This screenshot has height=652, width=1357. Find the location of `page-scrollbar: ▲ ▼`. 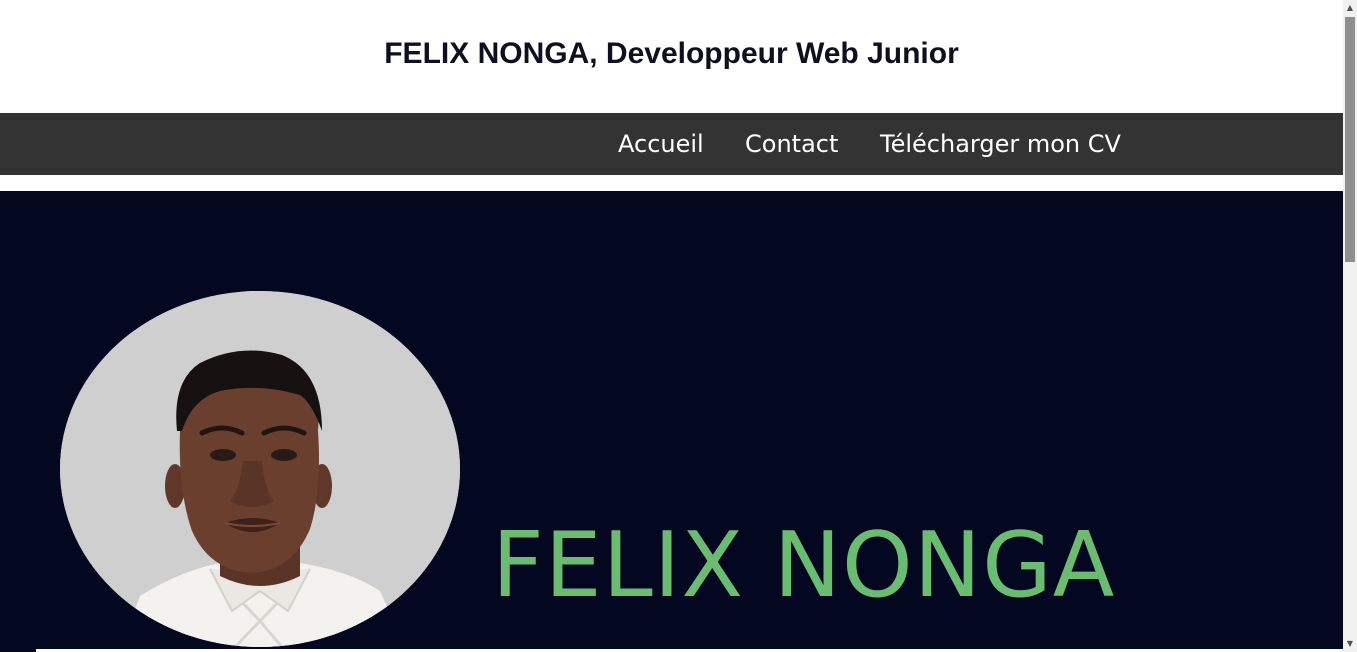

page-scrollbar: ▲ ▼ is located at coordinates (1350, 326).